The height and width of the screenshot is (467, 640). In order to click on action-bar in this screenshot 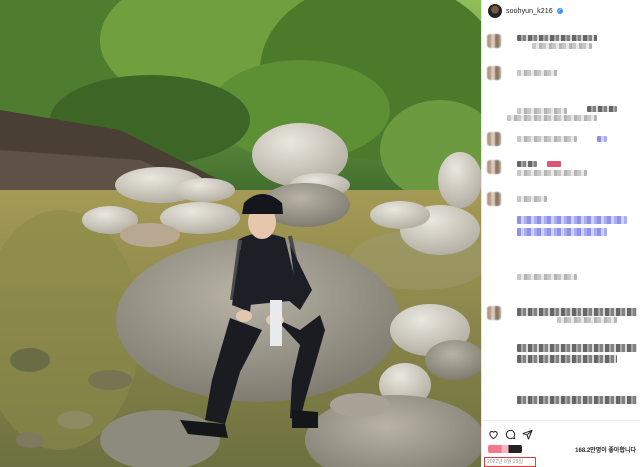, I will do `click(510, 433)`.